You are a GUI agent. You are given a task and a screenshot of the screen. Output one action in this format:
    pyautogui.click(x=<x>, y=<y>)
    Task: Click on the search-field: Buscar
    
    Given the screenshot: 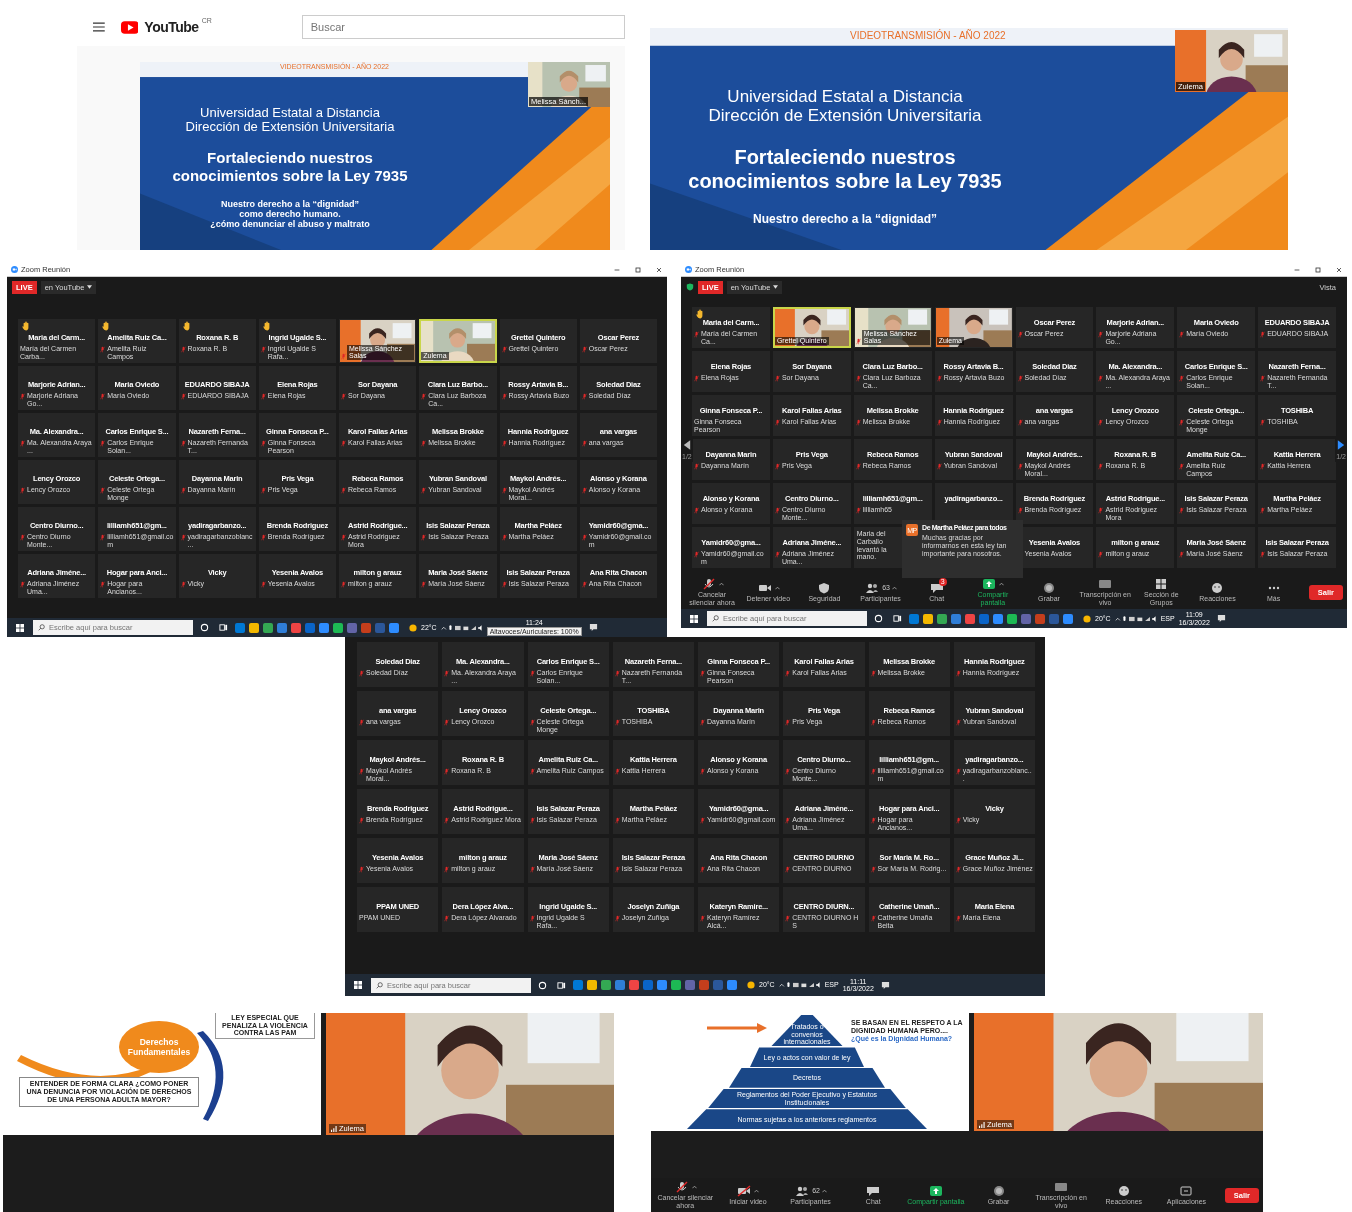 What is the action you would take?
    pyautogui.click(x=463, y=27)
    